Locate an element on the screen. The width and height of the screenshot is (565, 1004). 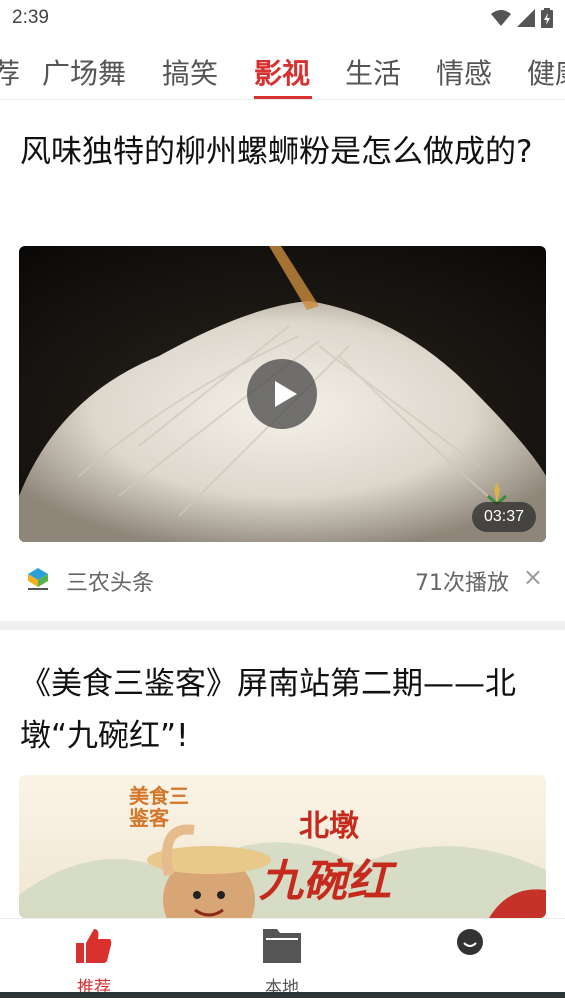
wifi-icon is located at coordinates (501, 18).